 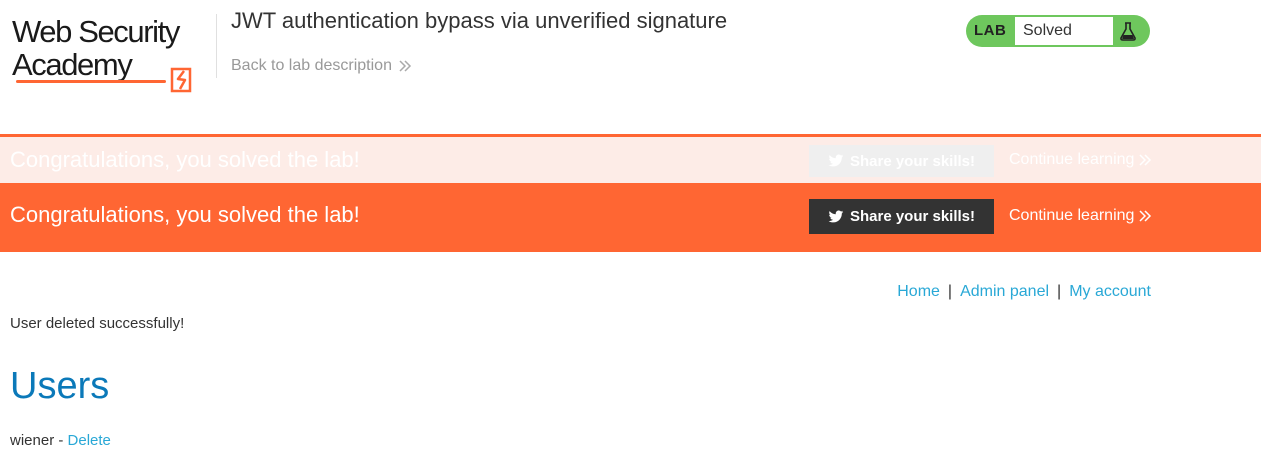 I want to click on logo-bolt-icon, so click(x=181, y=80).